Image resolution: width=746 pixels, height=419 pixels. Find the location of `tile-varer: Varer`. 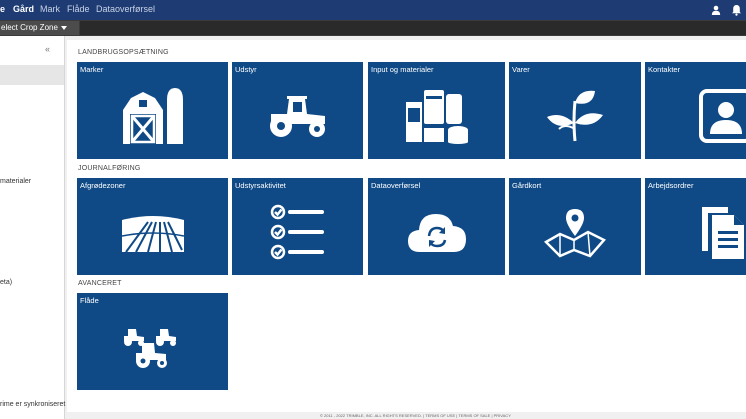

tile-varer: Varer is located at coordinates (575, 110).